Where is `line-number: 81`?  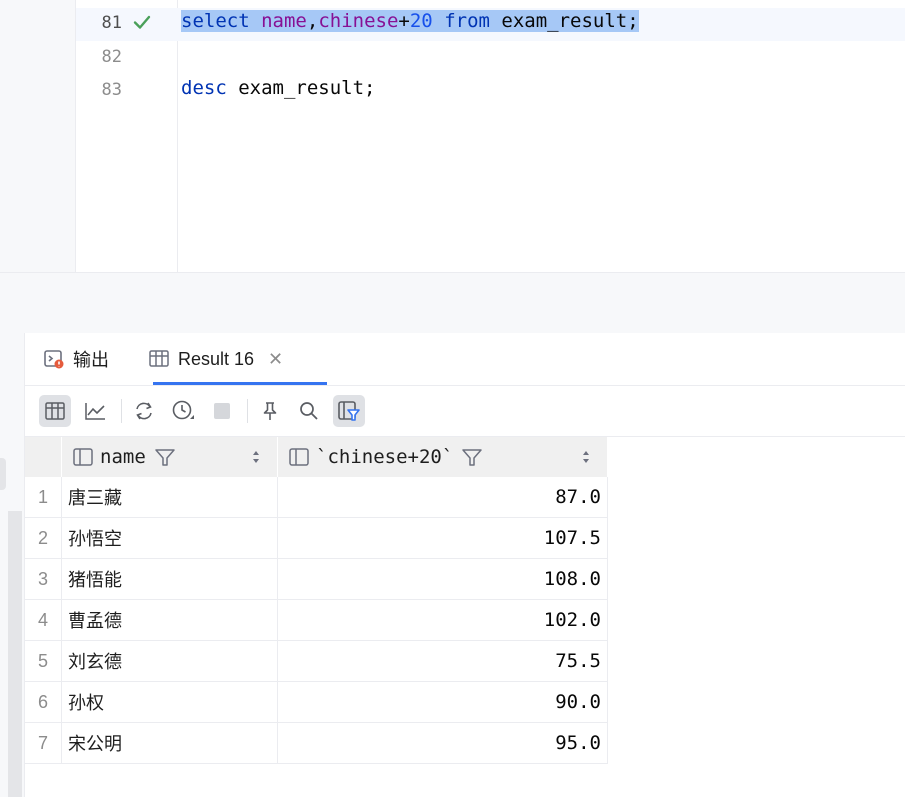 line-number: 81 is located at coordinates (111, 23).